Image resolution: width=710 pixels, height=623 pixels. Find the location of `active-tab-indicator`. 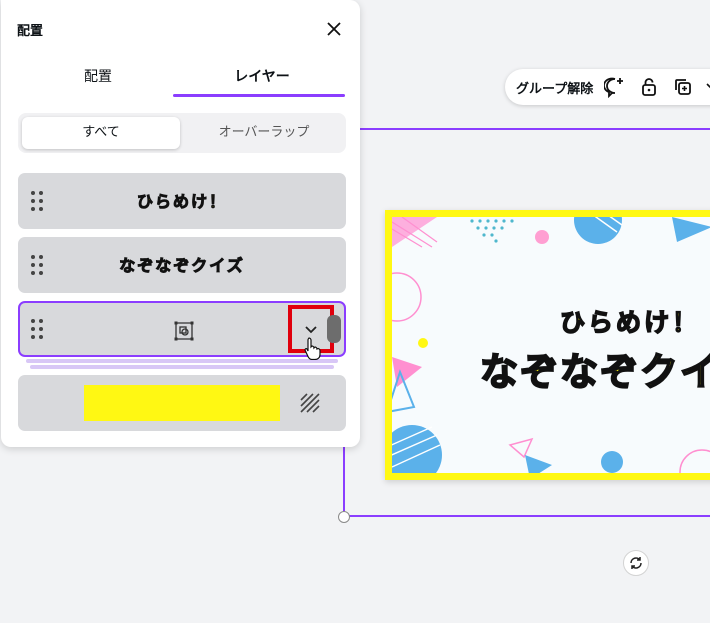

active-tab-indicator is located at coordinates (259, 95).